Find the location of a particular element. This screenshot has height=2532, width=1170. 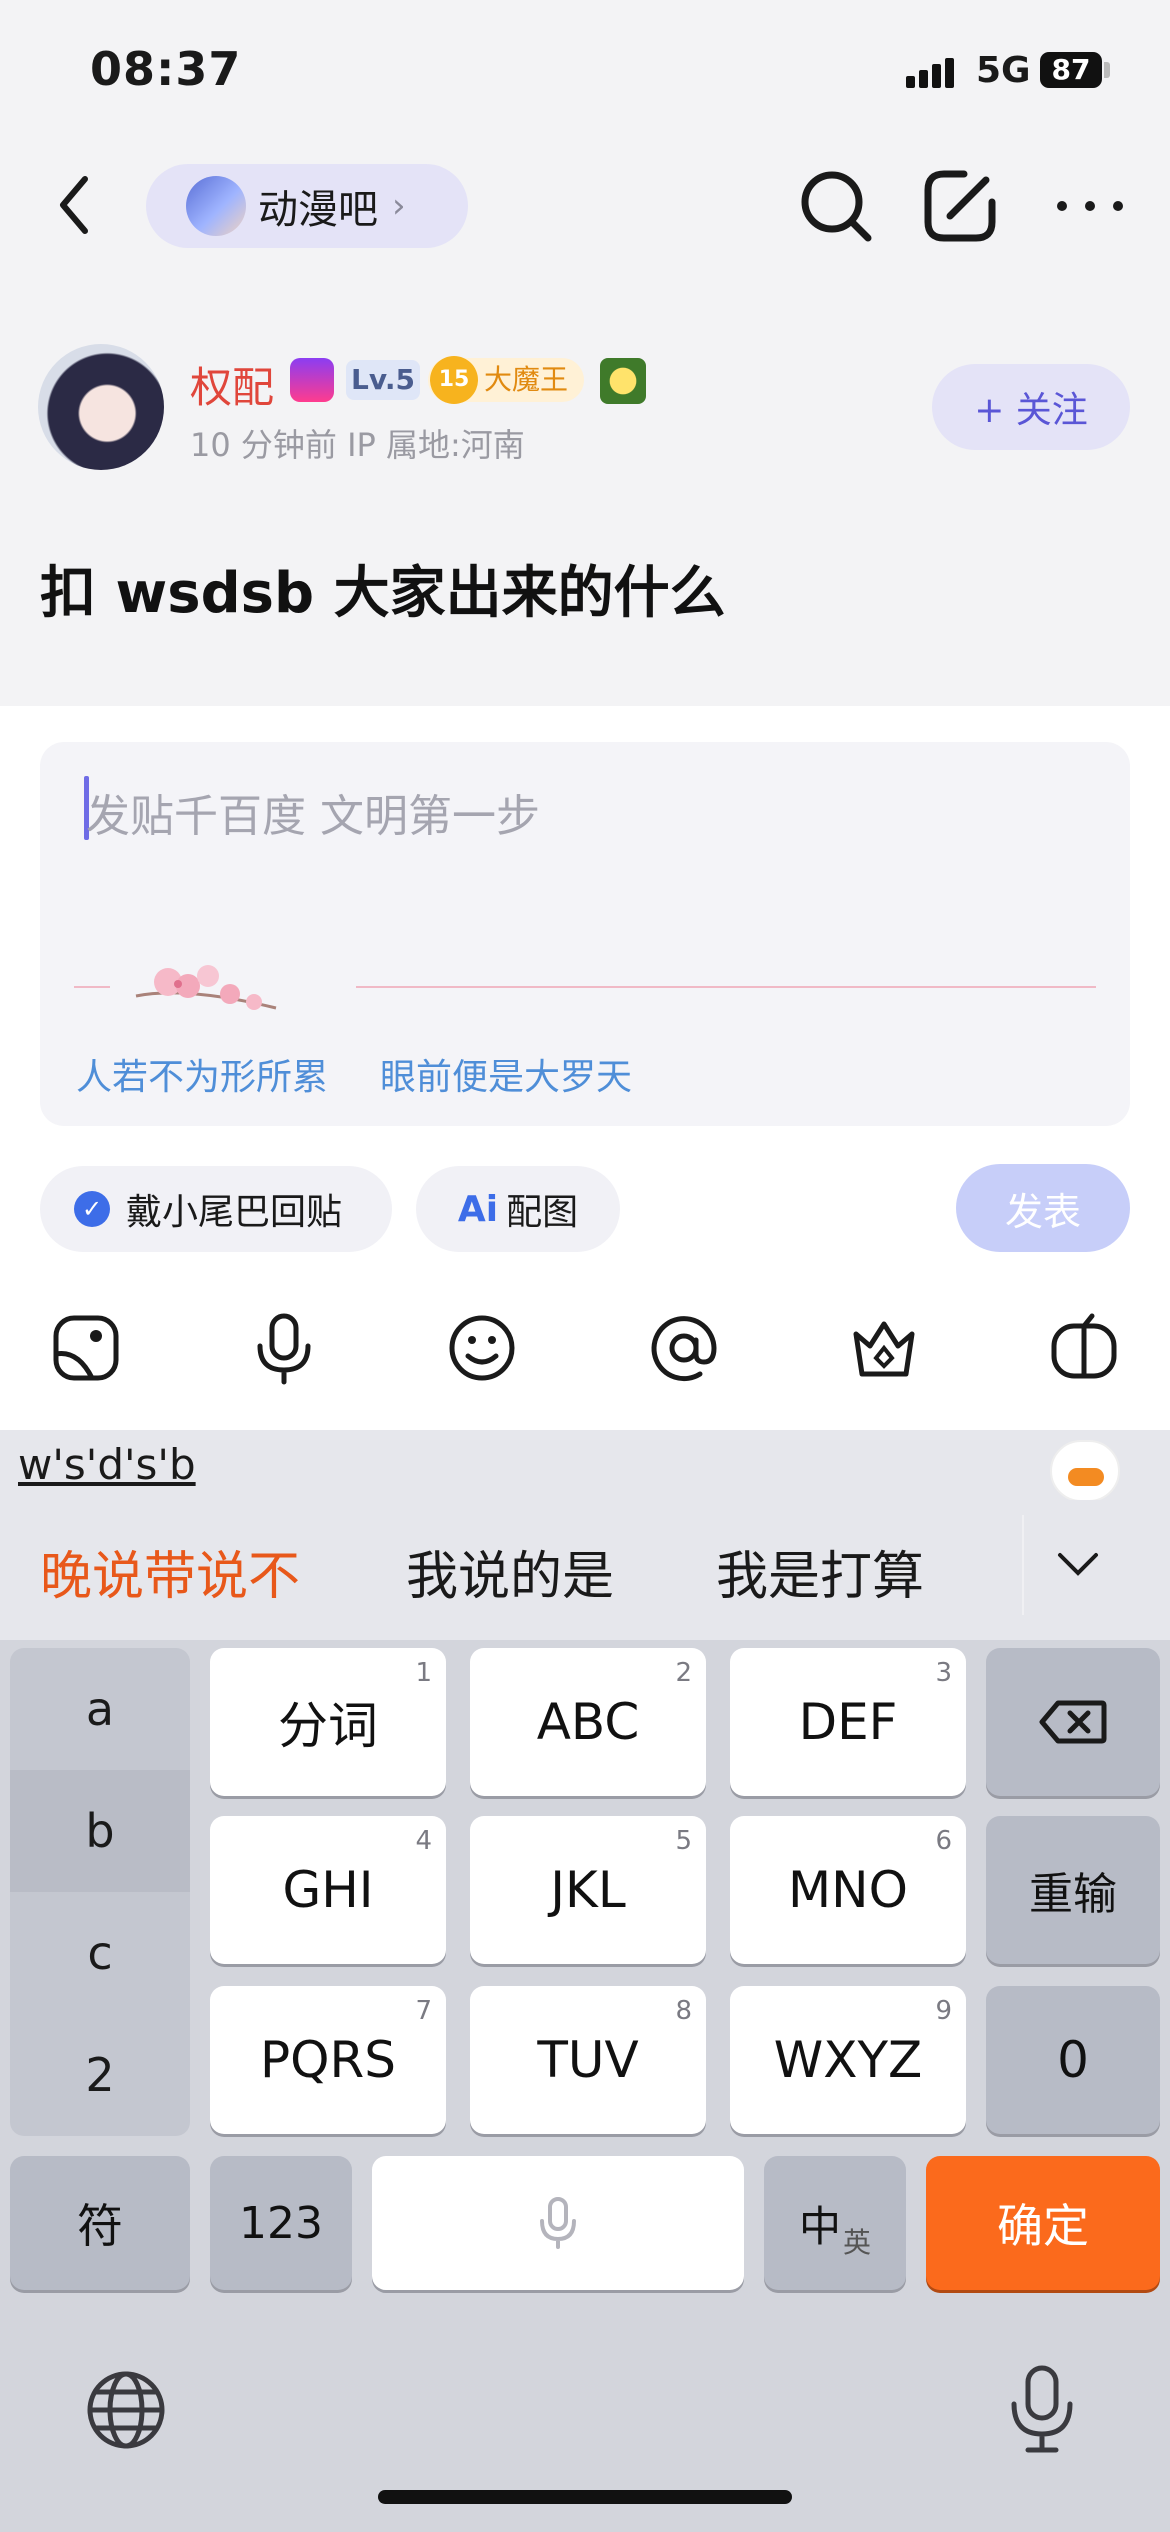

language-switch-key: 中 英 is located at coordinates (835, 2223).